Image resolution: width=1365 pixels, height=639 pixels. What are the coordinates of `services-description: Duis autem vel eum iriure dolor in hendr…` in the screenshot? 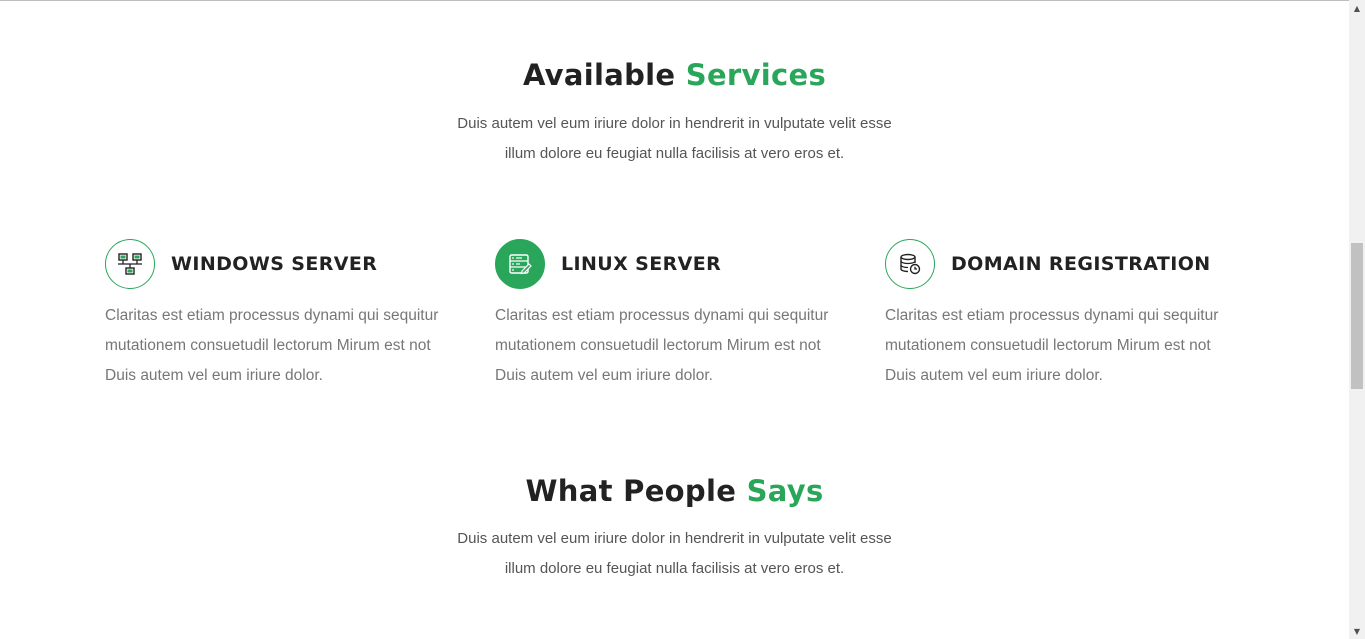 It's located at (674, 139).